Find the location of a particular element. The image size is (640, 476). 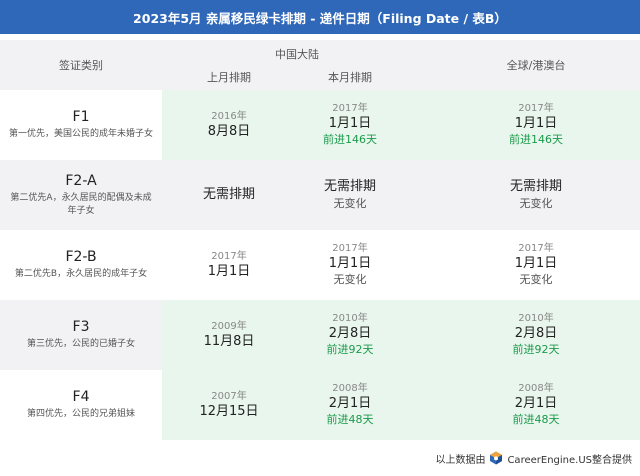

date-month-day: 11月8日 is located at coordinates (229, 341).